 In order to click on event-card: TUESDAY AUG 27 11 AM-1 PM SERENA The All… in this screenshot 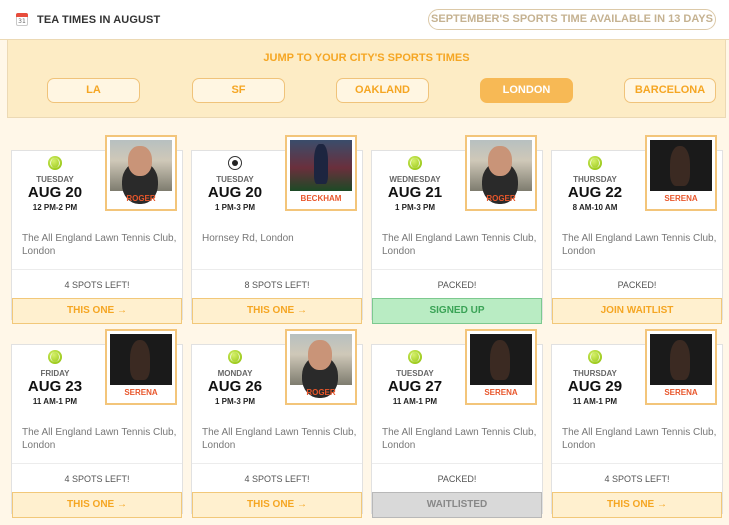, I will do `click(457, 423)`.